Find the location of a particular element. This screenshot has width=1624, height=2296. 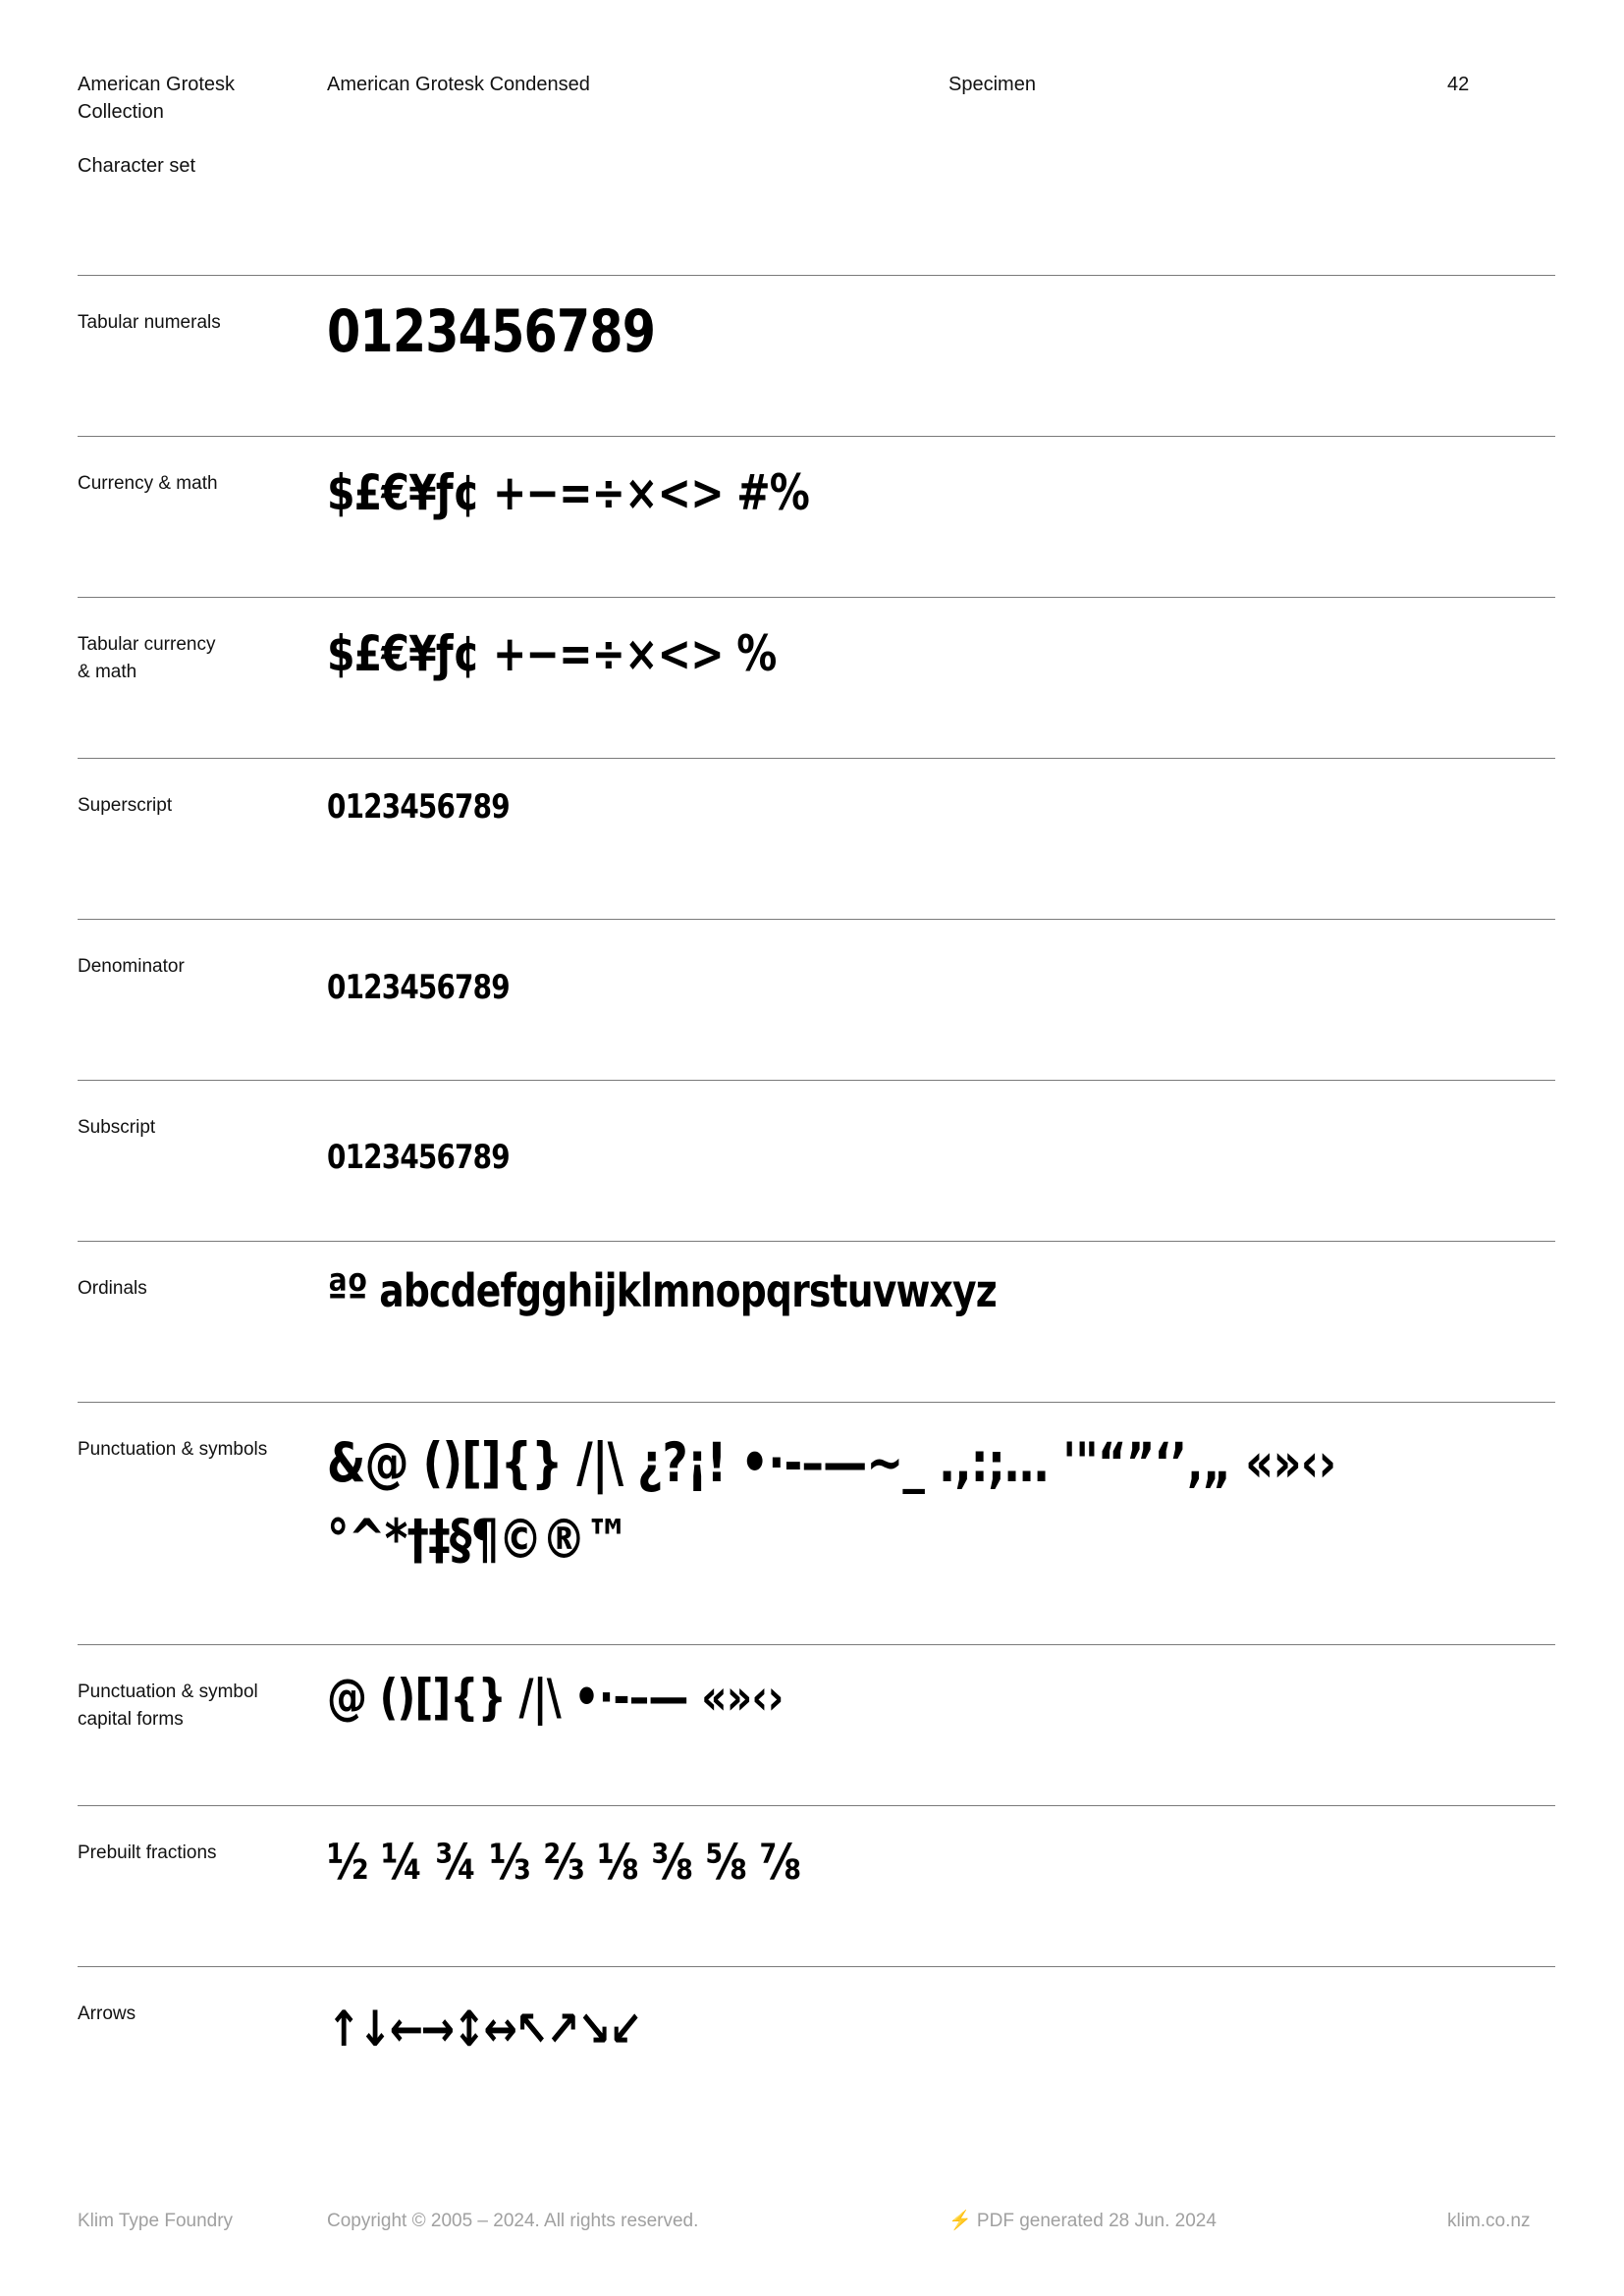

row-label: Subscript is located at coordinates (117, 1127).